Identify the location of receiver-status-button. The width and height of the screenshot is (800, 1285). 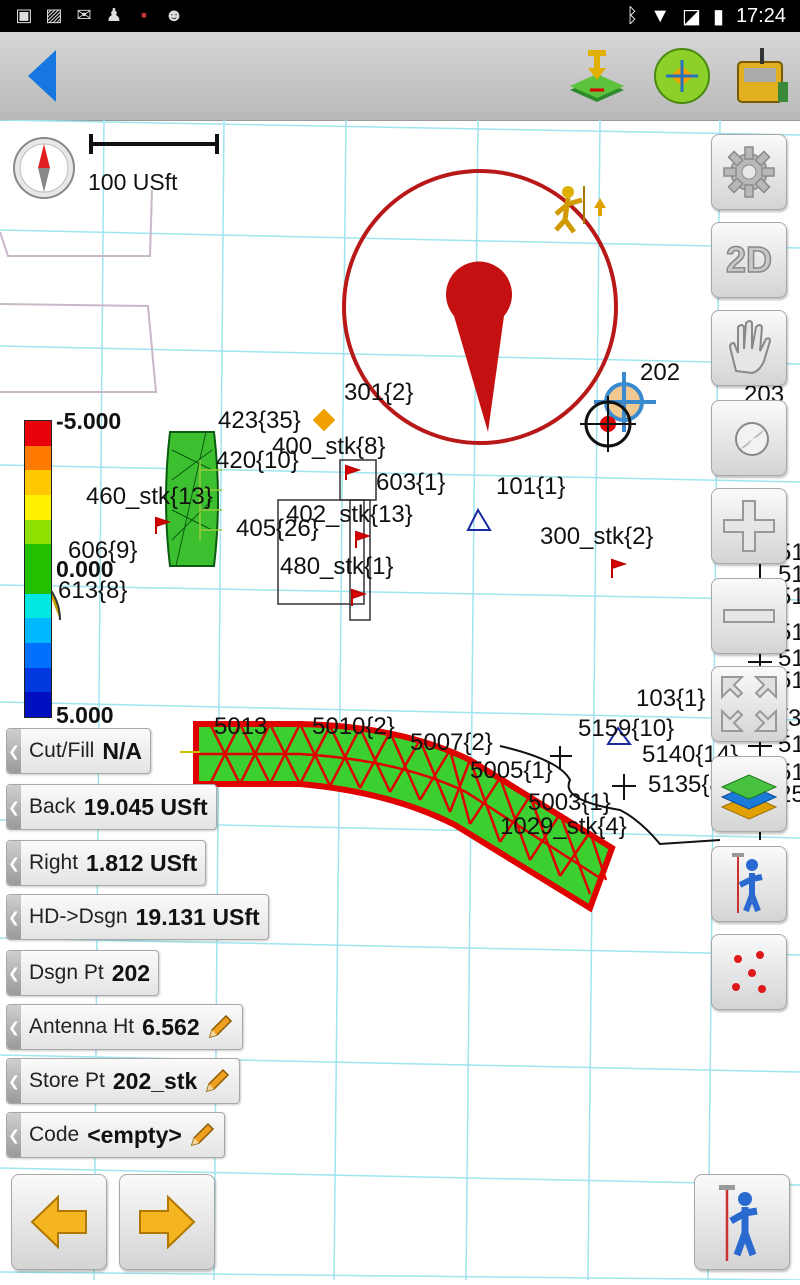
(761, 75).